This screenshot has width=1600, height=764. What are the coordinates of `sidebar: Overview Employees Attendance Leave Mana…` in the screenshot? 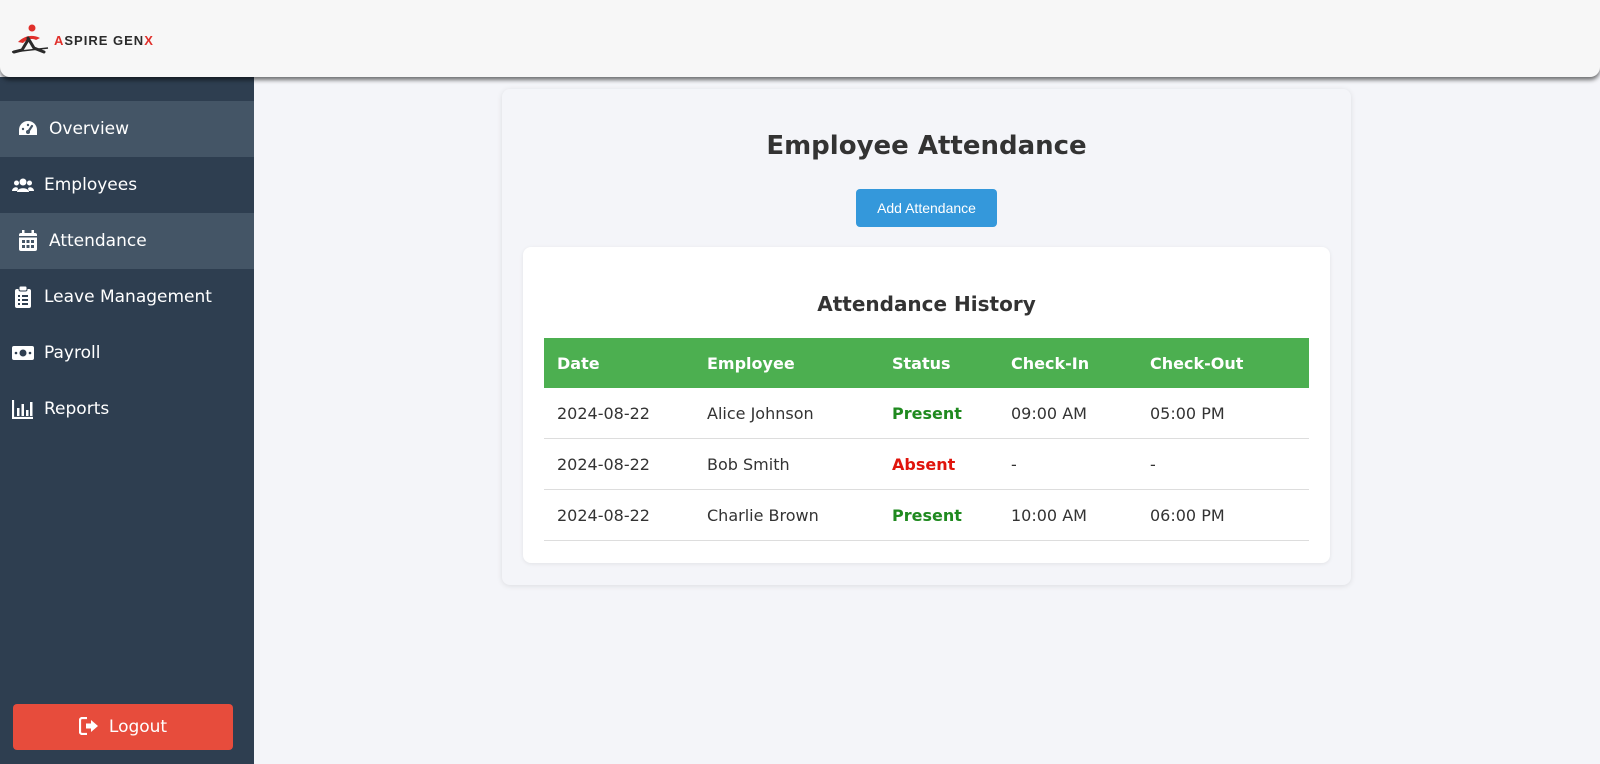 It's located at (127, 420).